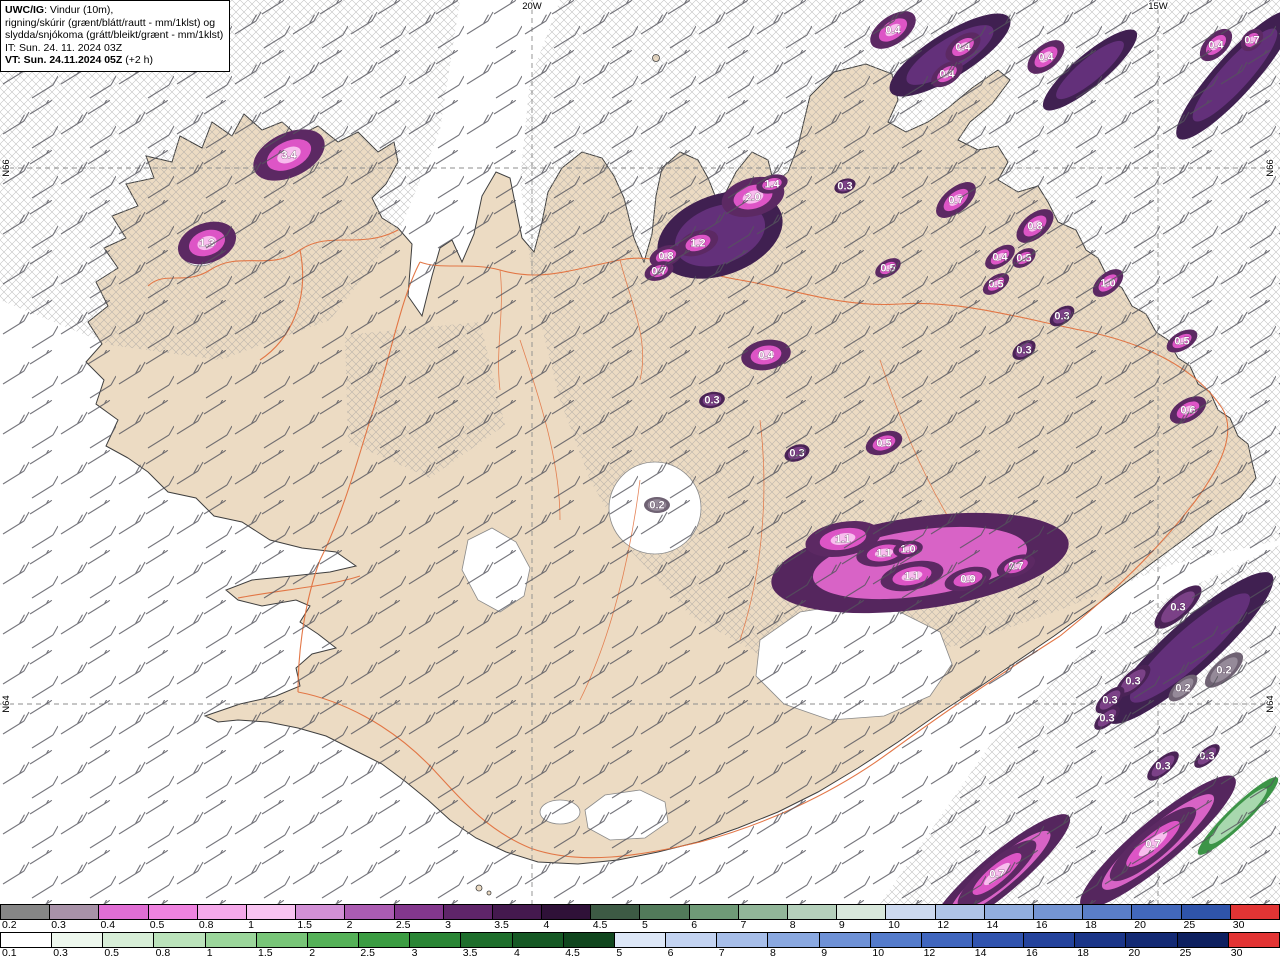 The height and width of the screenshot is (960, 1280). What do you see at coordinates (64, 47) in the screenshot?
I see `title-line-4: IT: Sun. 24. 11. 2024 03Z` at bounding box center [64, 47].